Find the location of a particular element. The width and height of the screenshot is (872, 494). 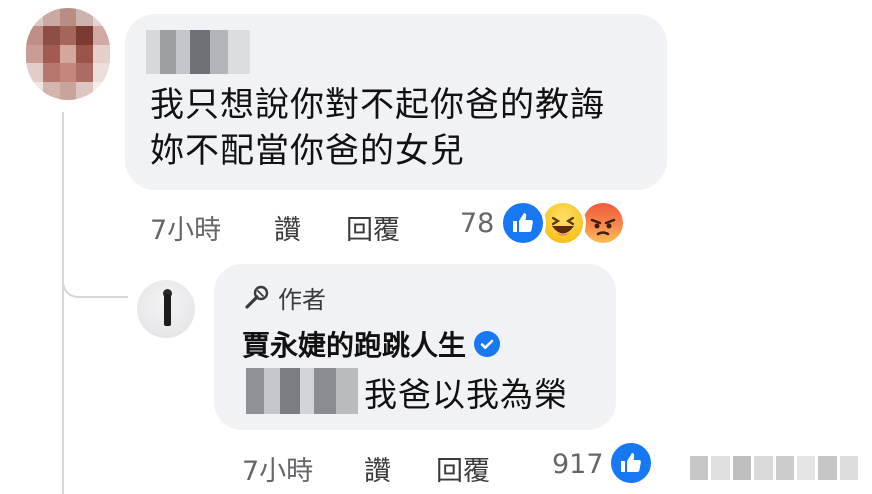

reply-timestamp: 7小時 is located at coordinates (277, 468).